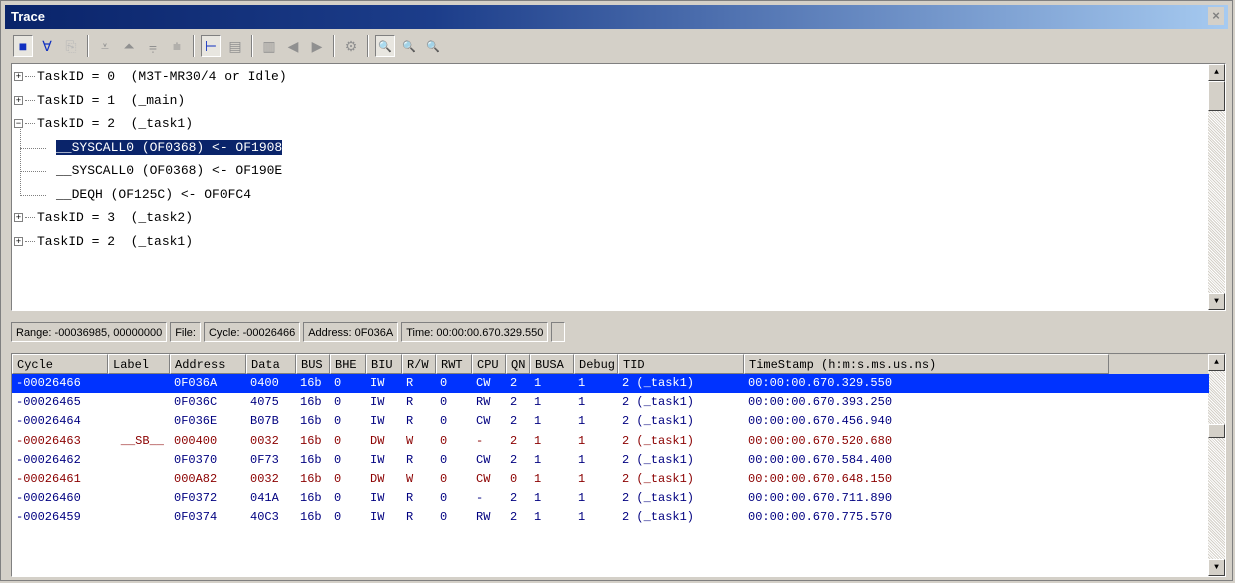 The image size is (1235, 583). I want to click on column-header: R/W, so click(419, 364).